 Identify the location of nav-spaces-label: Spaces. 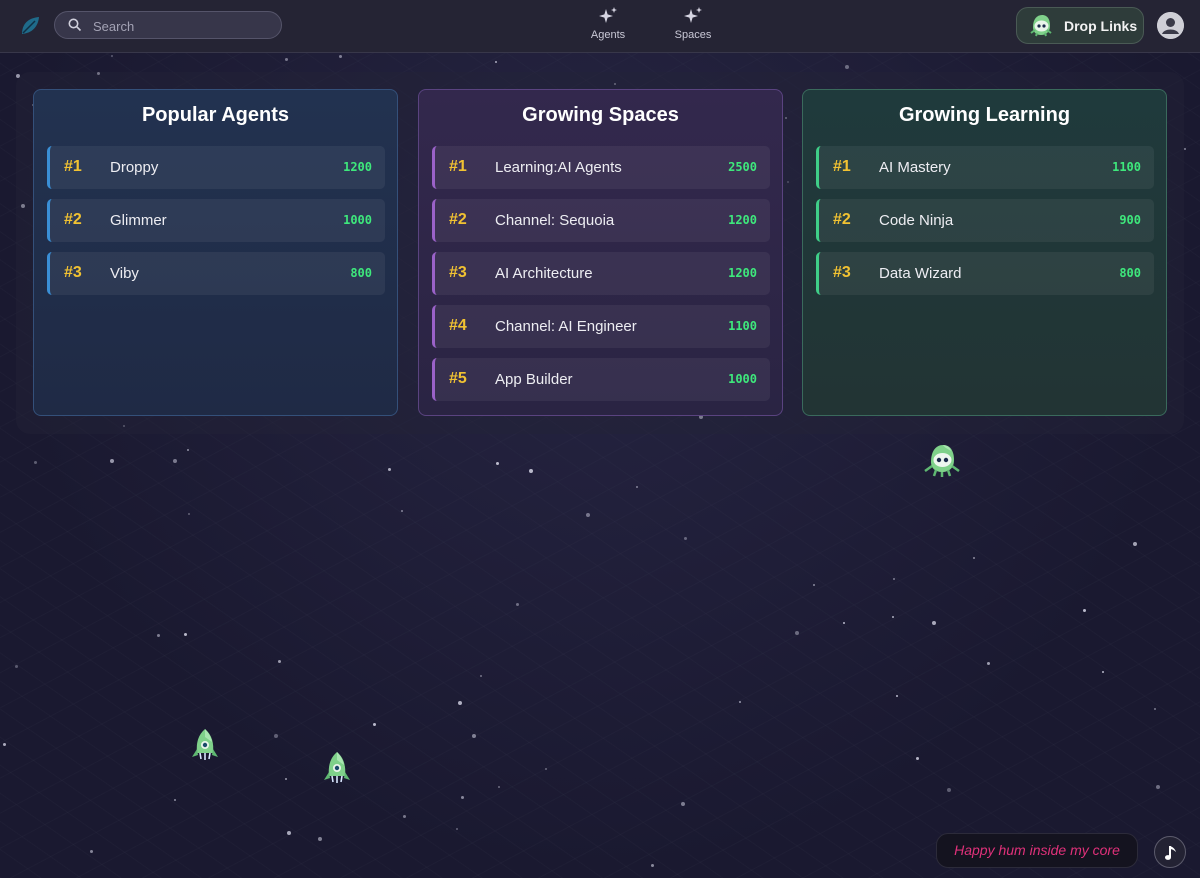
(693, 35).